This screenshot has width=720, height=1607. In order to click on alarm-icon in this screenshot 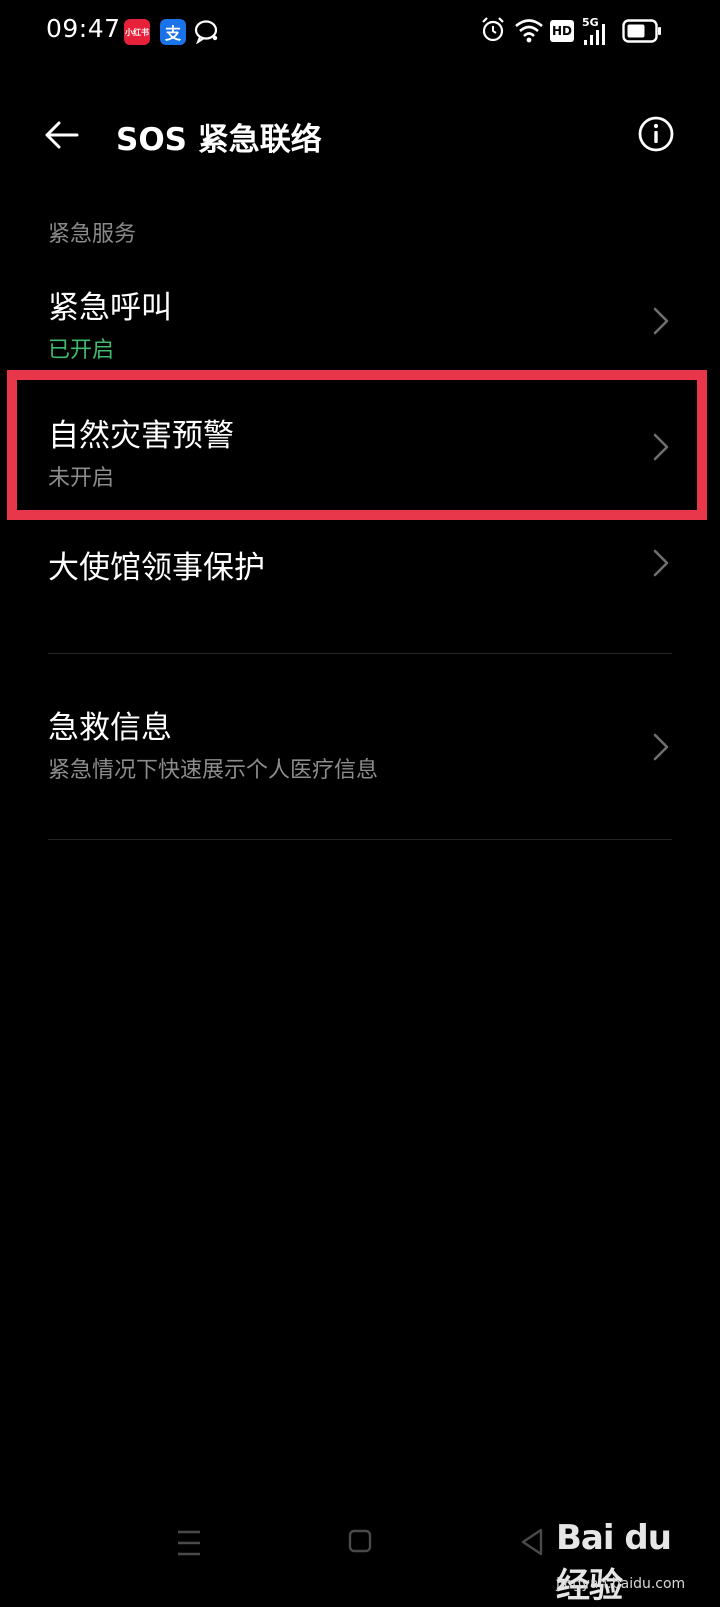, I will do `click(493, 29)`.